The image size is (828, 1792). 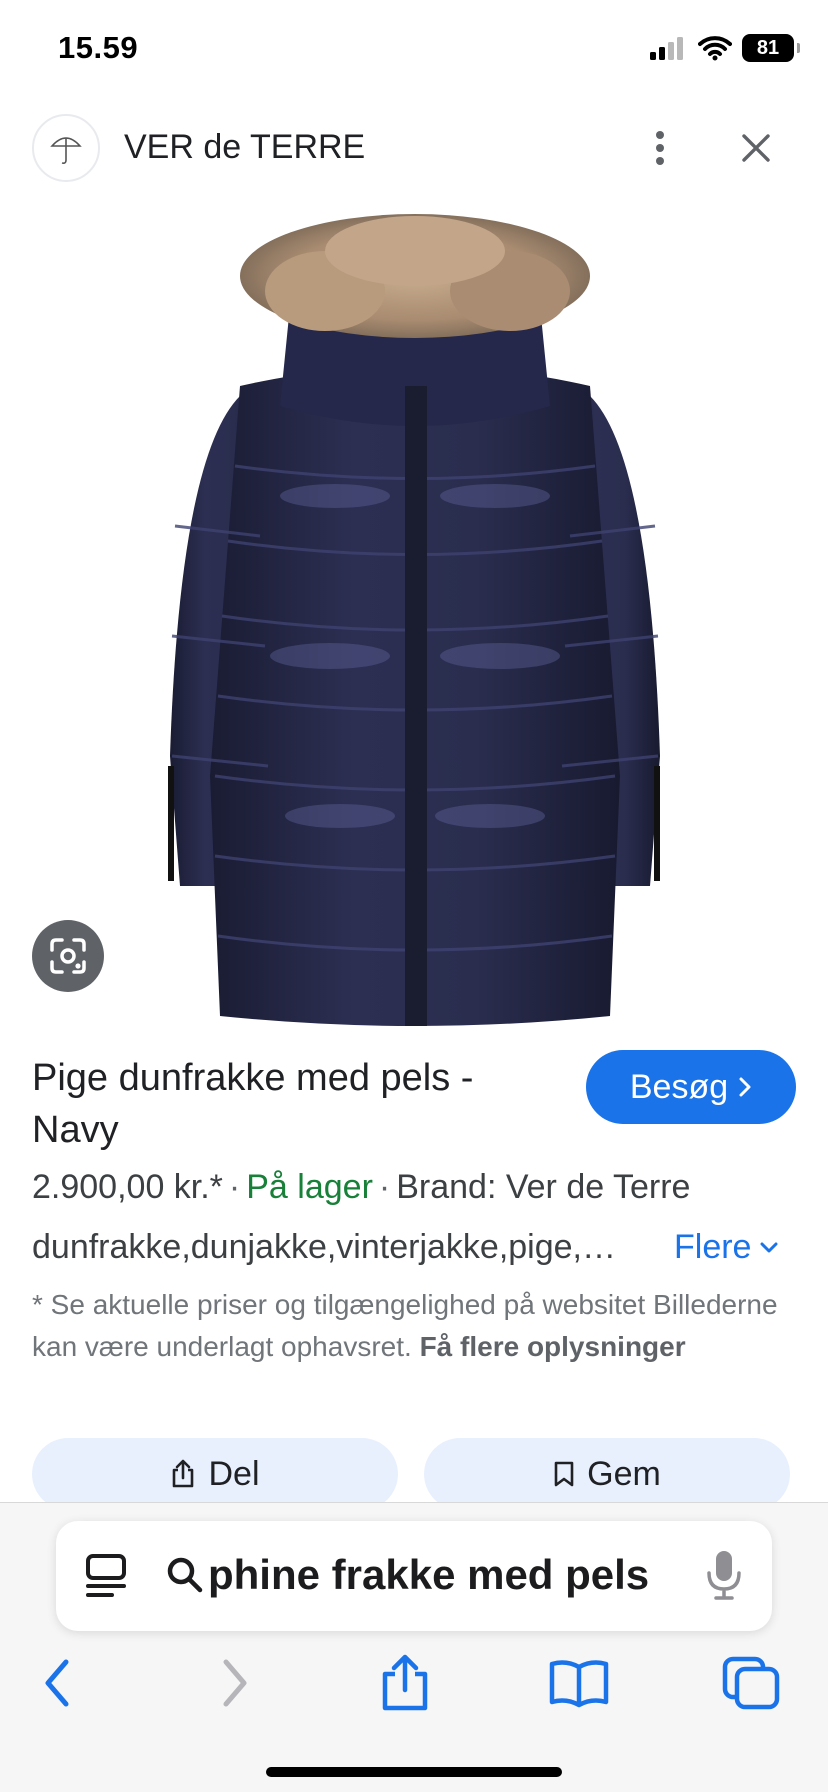 I want to click on more-info-link: Få flere oplysninger, so click(x=553, y=1346).